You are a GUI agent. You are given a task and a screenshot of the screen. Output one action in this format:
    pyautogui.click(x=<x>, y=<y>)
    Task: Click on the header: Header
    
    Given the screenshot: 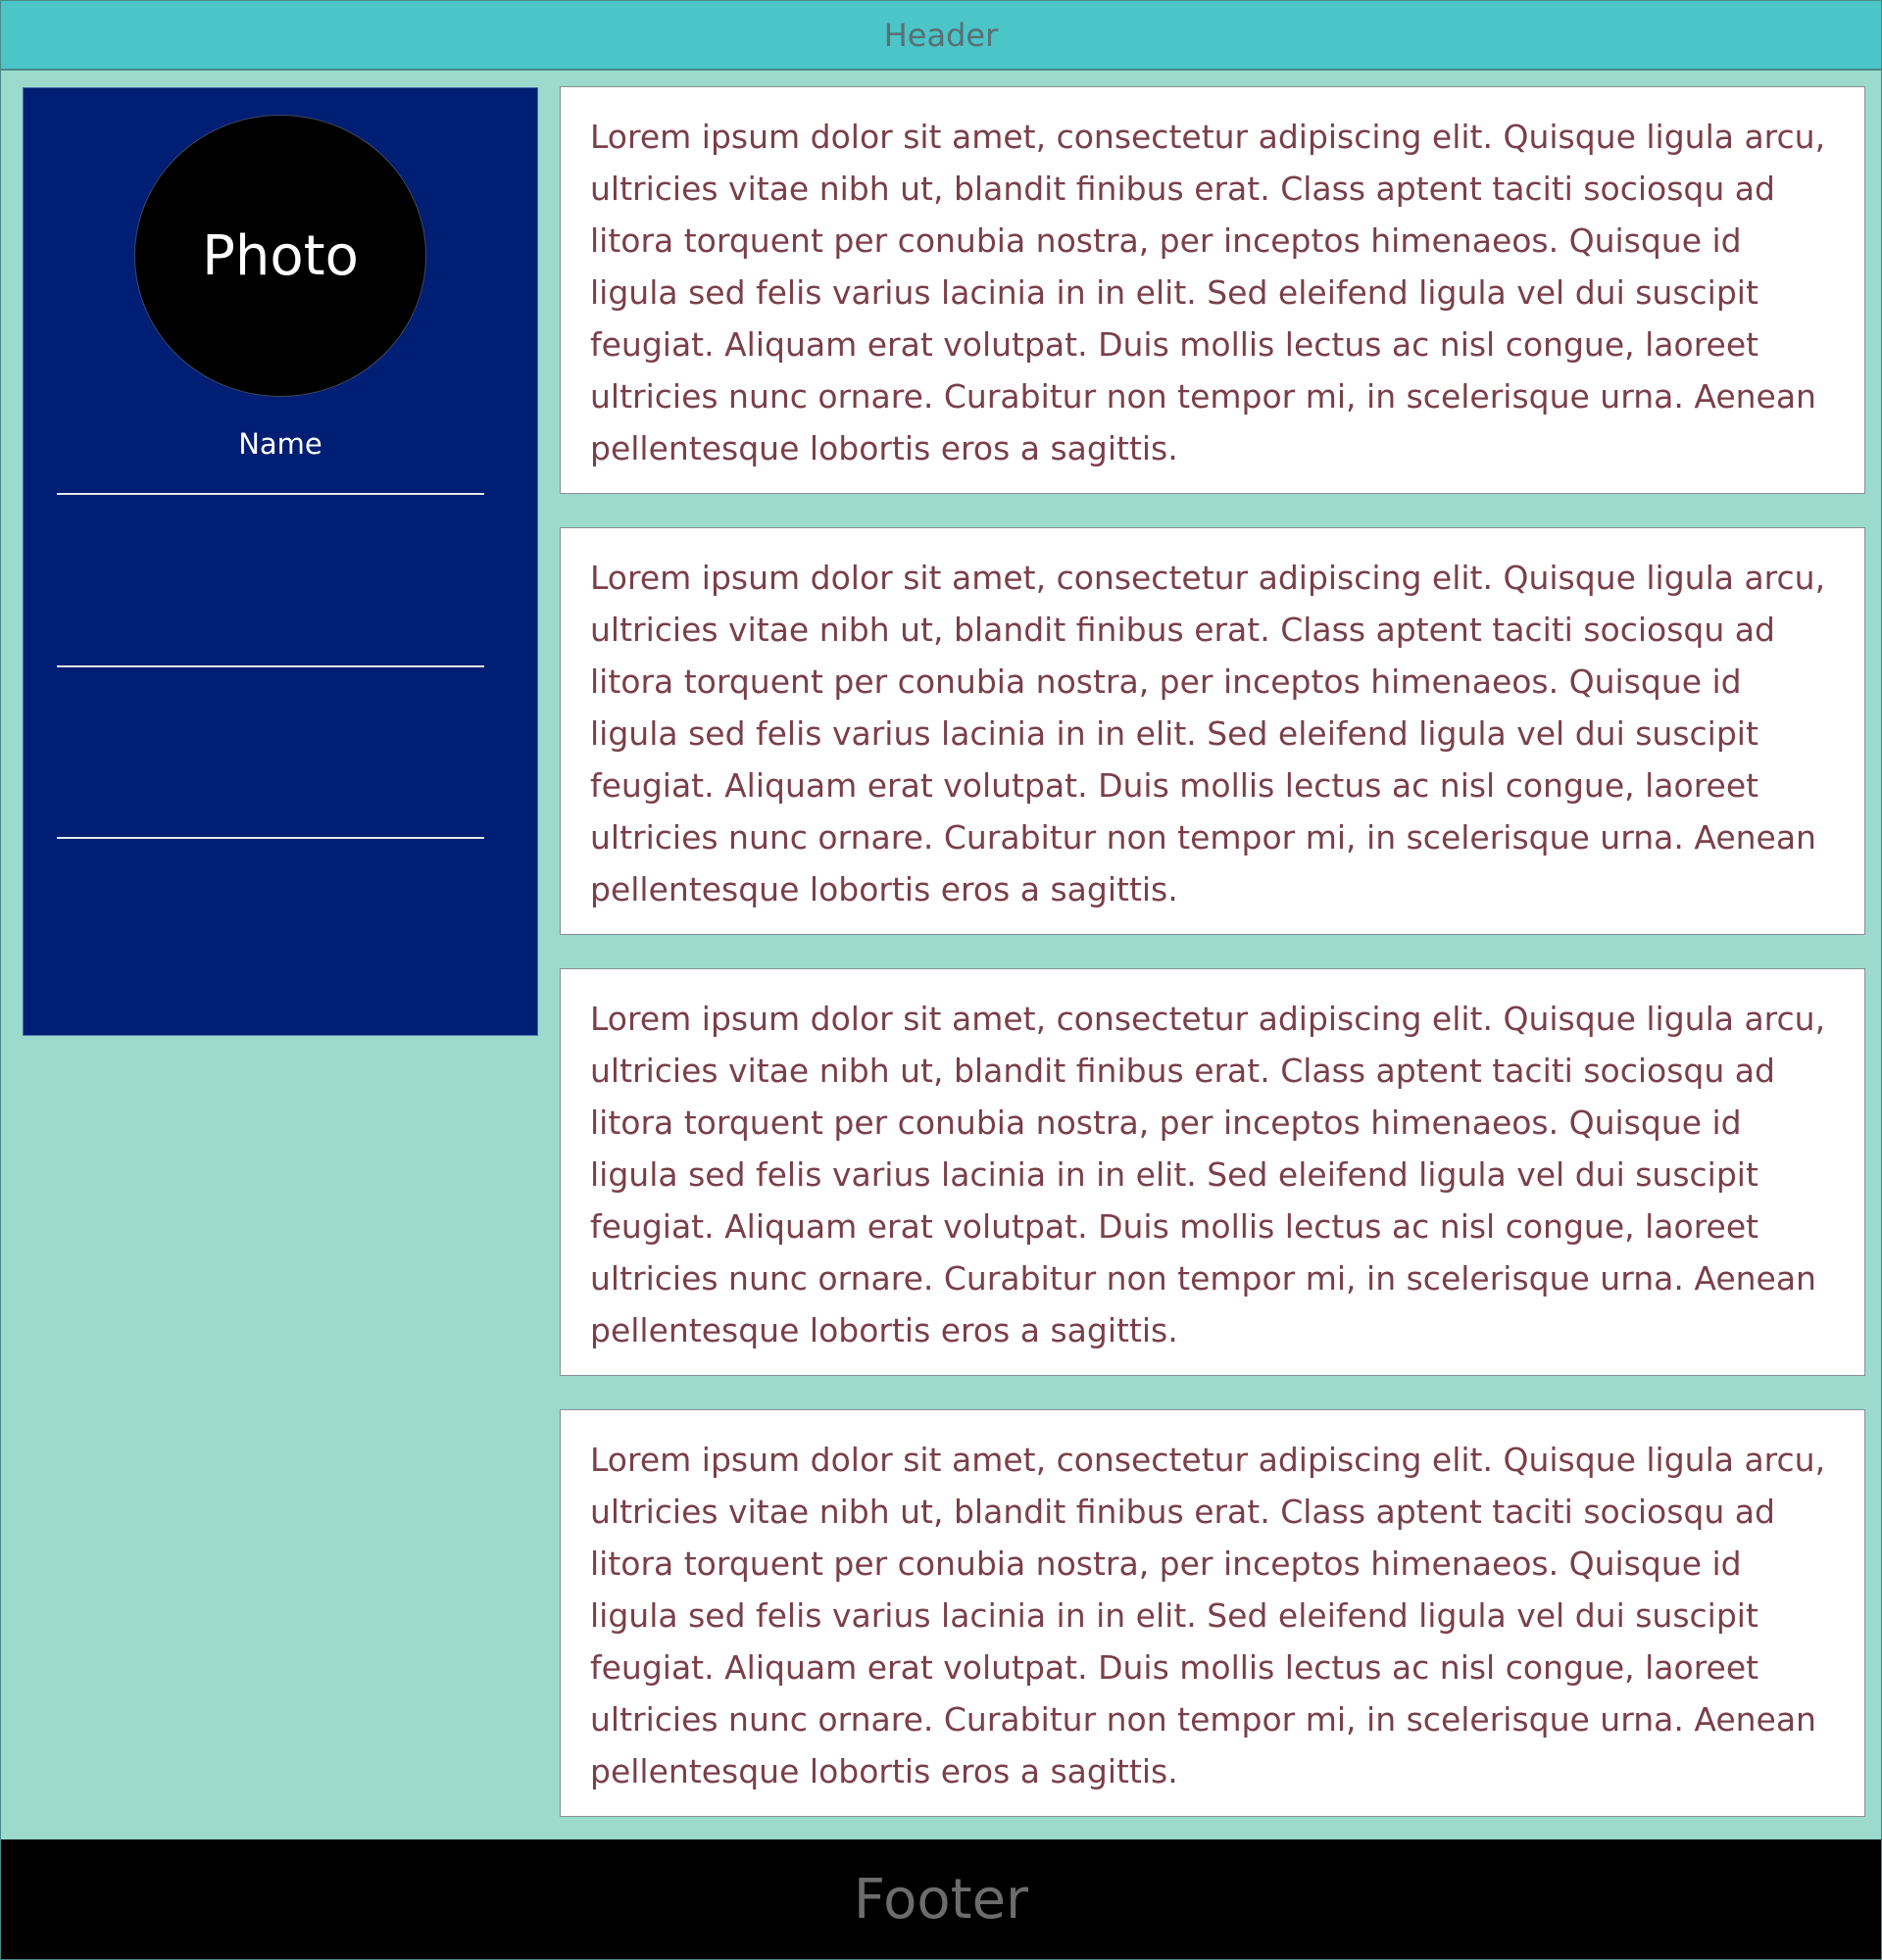 What is the action you would take?
    pyautogui.click(x=941, y=36)
    